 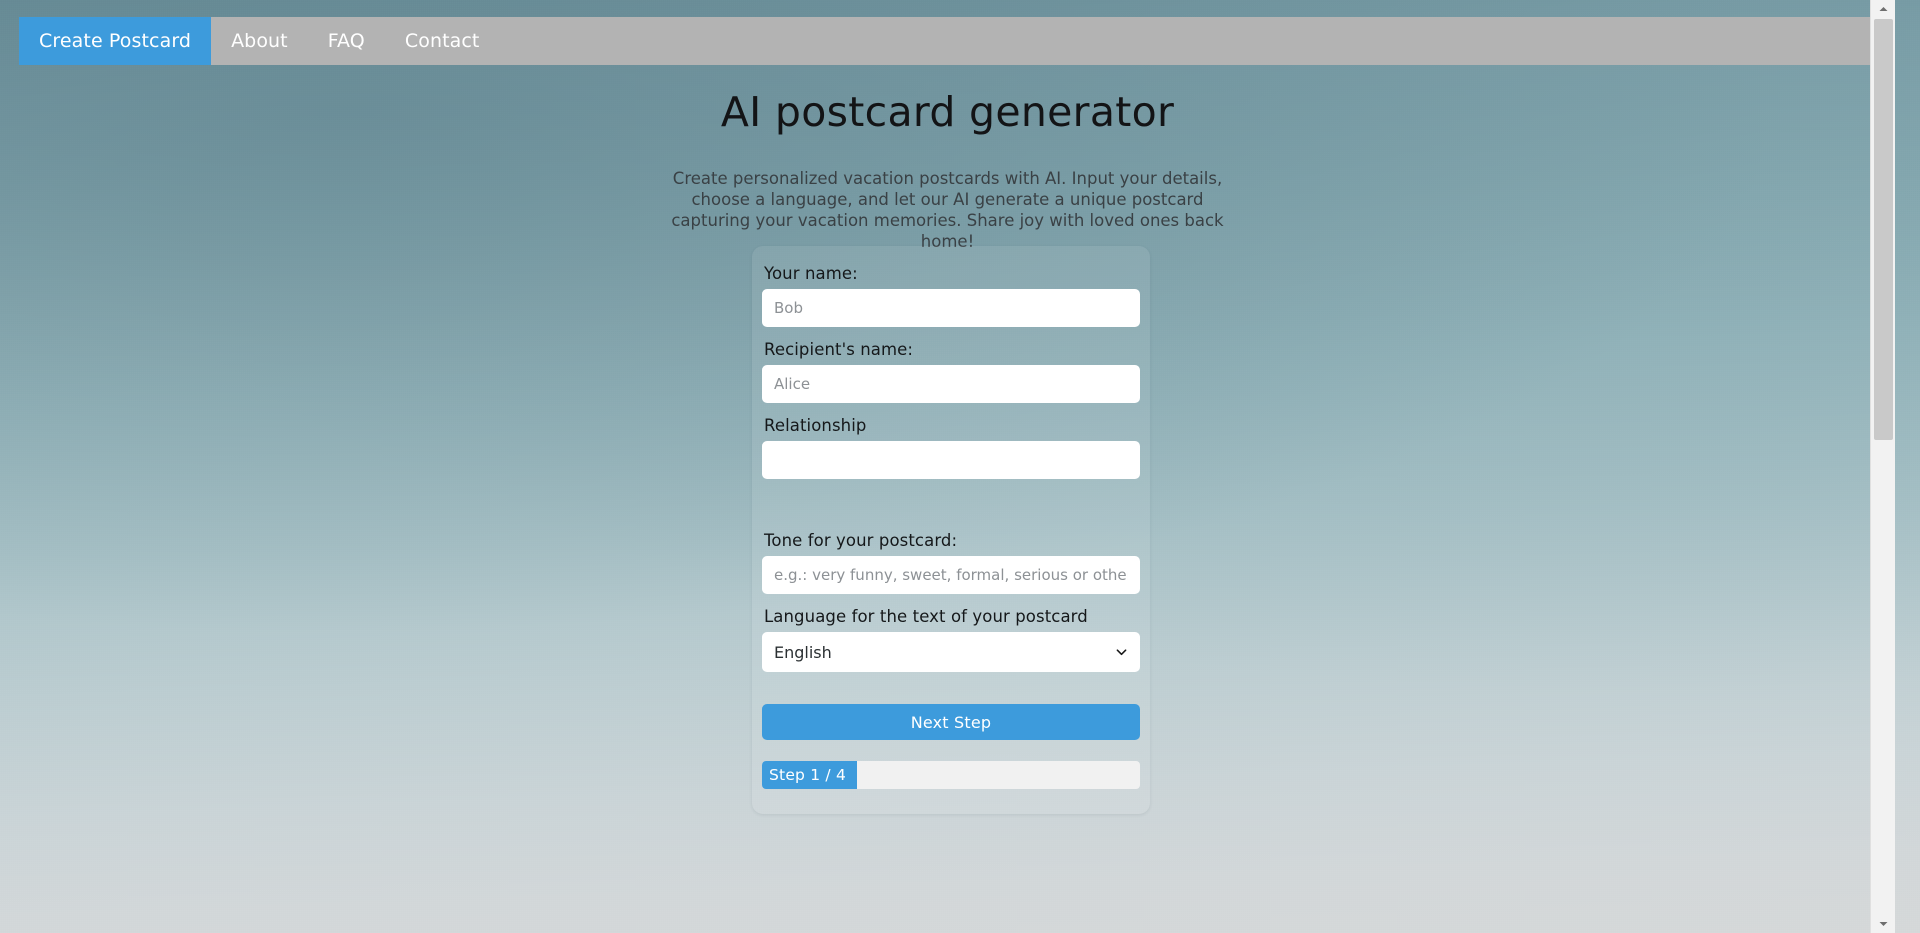 I want to click on field-relationship: Relationship, so click(x=951, y=447).